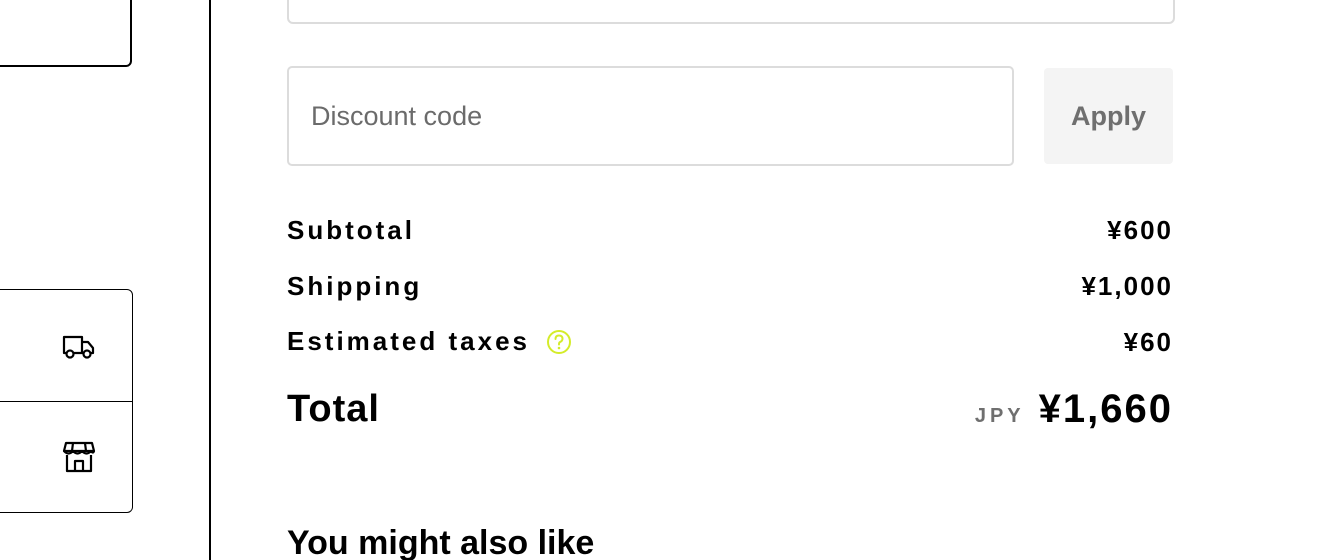  Describe the element at coordinates (1140, 229) in the screenshot. I see `subtotal-value: ¥600` at that location.